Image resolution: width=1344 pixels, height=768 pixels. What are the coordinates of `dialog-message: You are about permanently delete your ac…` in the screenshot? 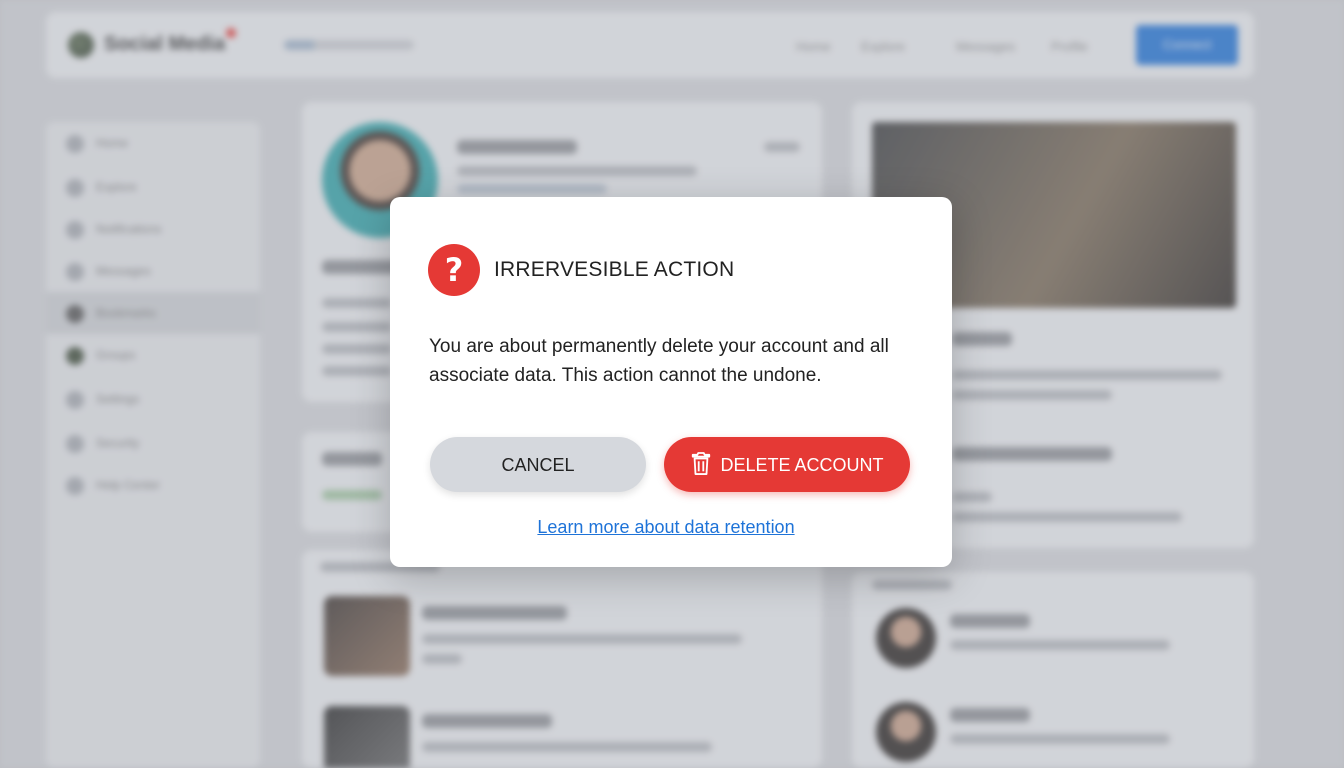 It's located at (659, 361).